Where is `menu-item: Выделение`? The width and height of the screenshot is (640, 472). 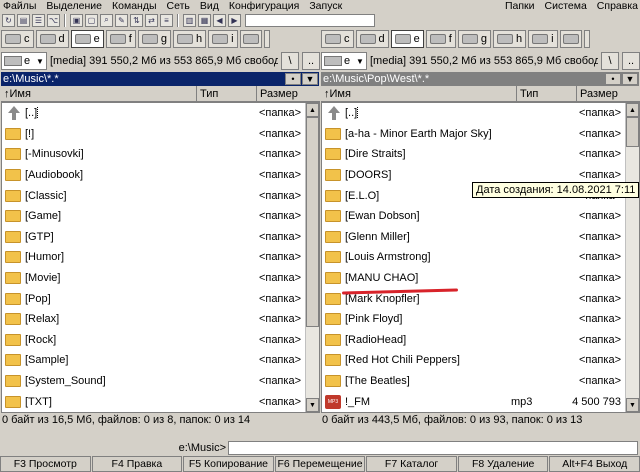 menu-item: Выделение is located at coordinates (74, 6).